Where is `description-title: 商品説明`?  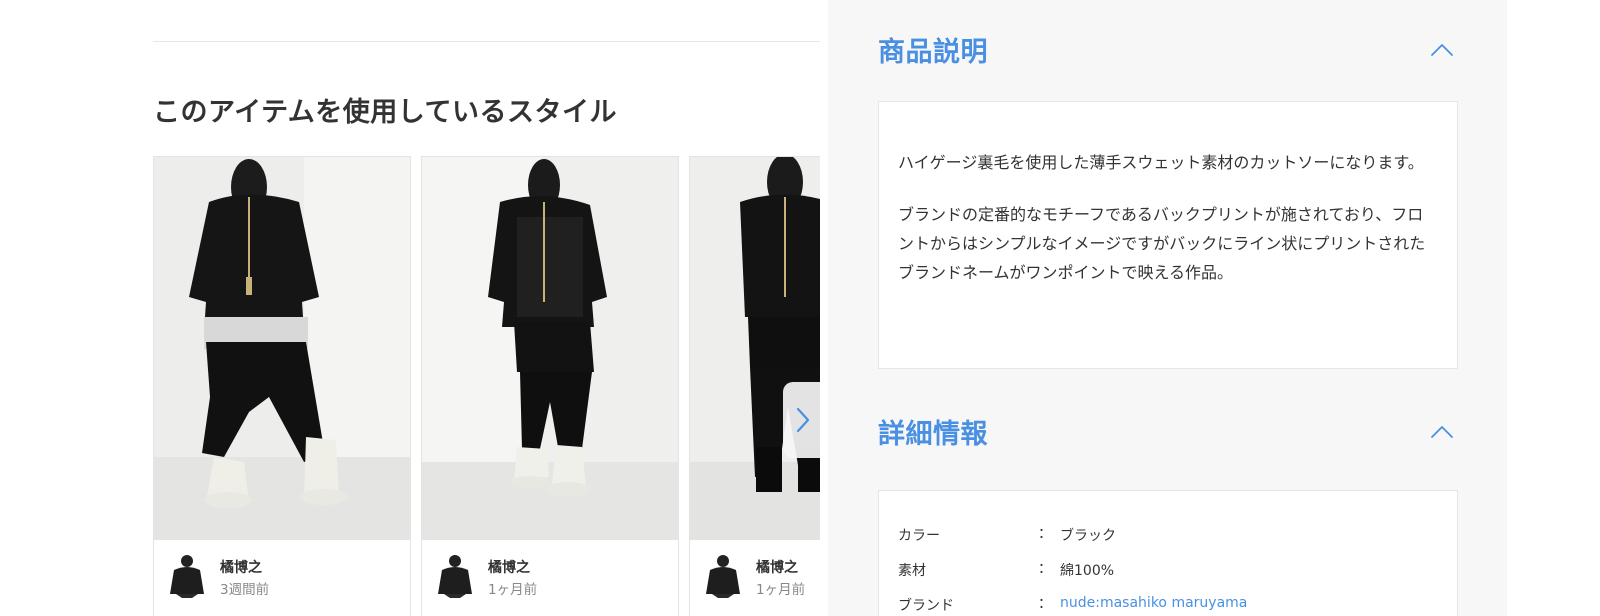 description-title: 商品説明 is located at coordinates (933, 49).